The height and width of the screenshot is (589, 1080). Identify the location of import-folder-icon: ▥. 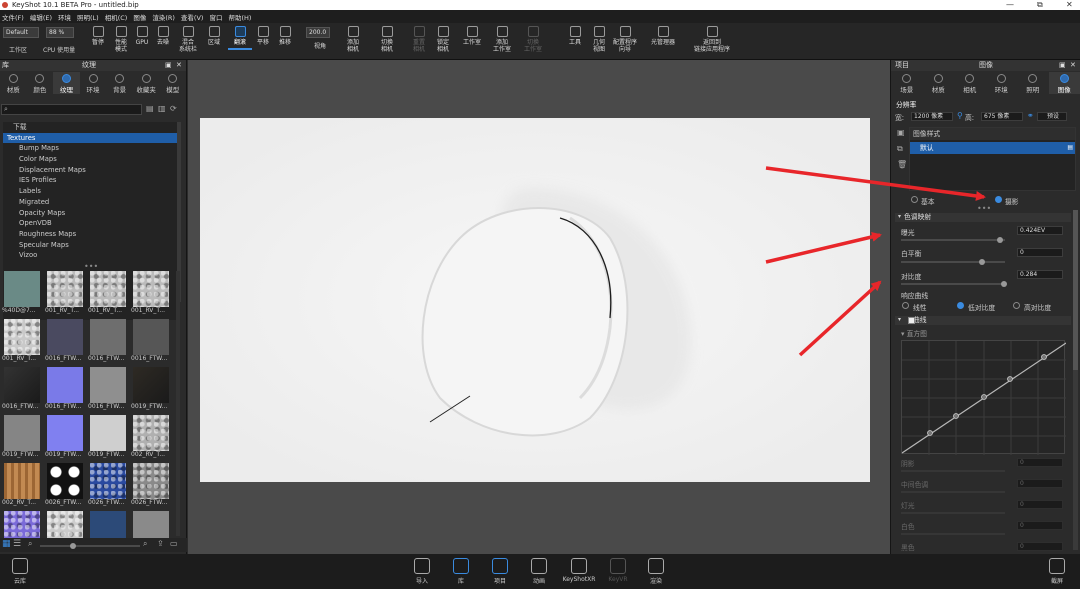
(162, 108).